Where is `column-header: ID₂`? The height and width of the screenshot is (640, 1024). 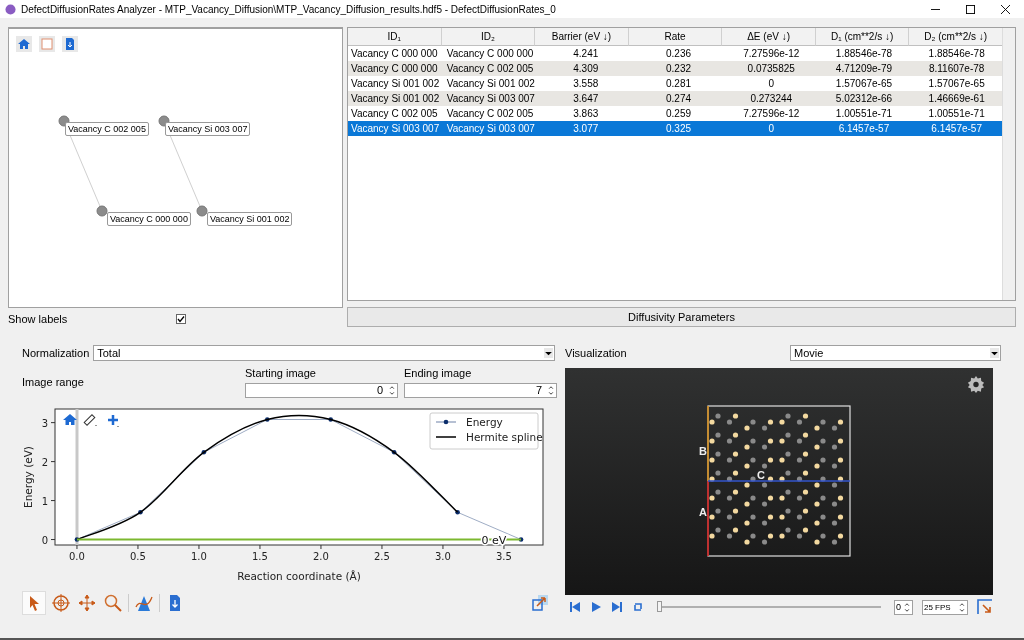 column-header: ID₂ is located at coordinates (488, 37).